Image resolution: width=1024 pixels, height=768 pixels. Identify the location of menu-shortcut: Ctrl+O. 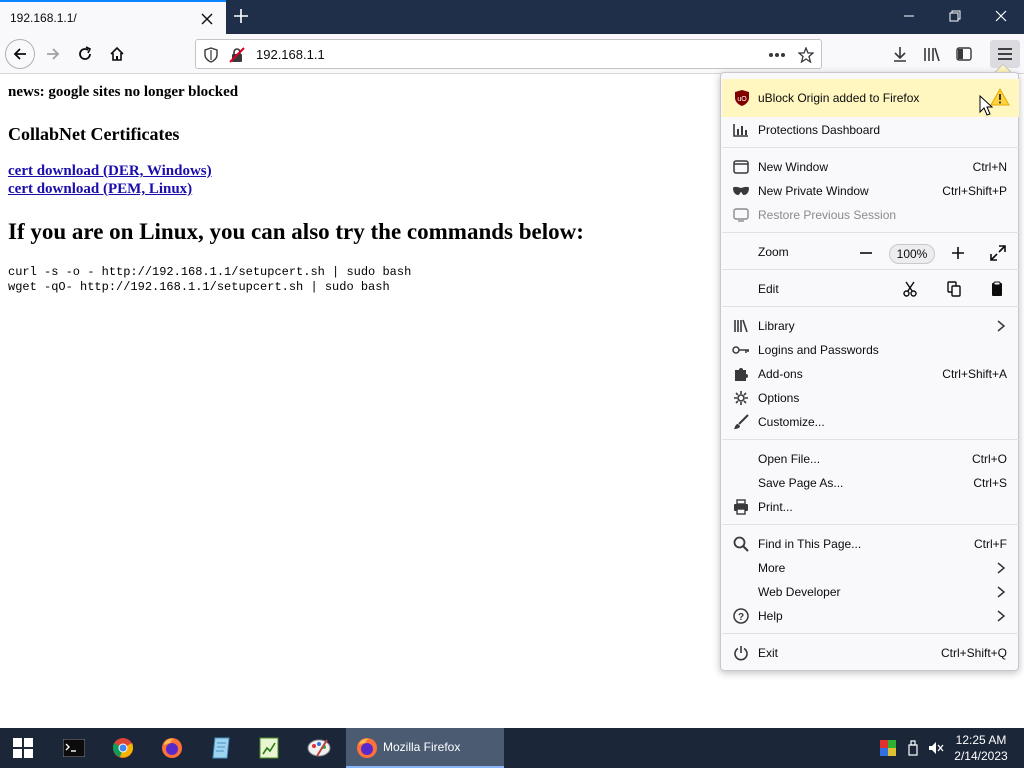
(989, 459).